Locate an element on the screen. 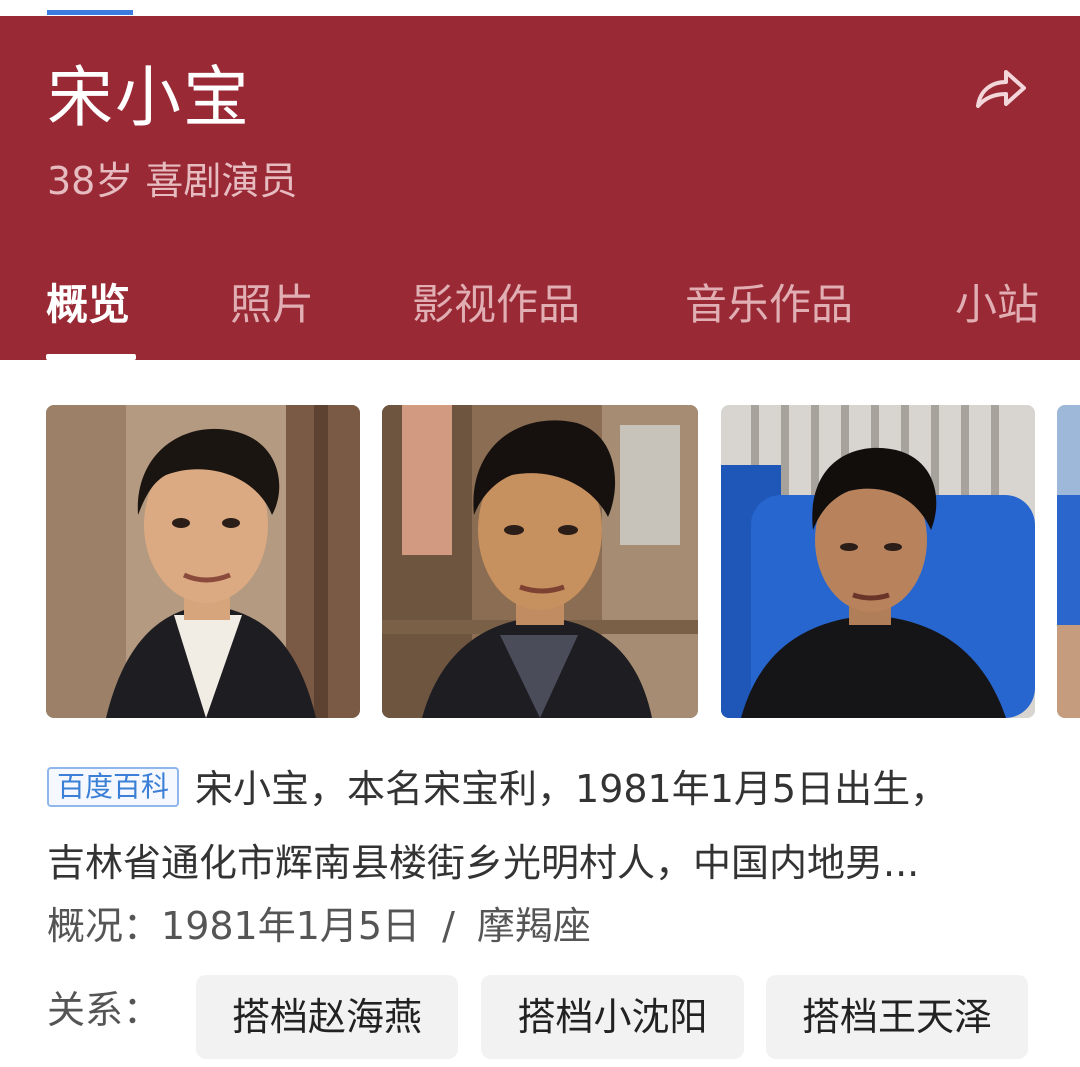 Image resolution: width=1080 pixels, height=1067 pixels. summary-line-1: 百度百科 宋小宝，本名宋宝利，1981年1月5日出生， is located at coordinates (547, 789).